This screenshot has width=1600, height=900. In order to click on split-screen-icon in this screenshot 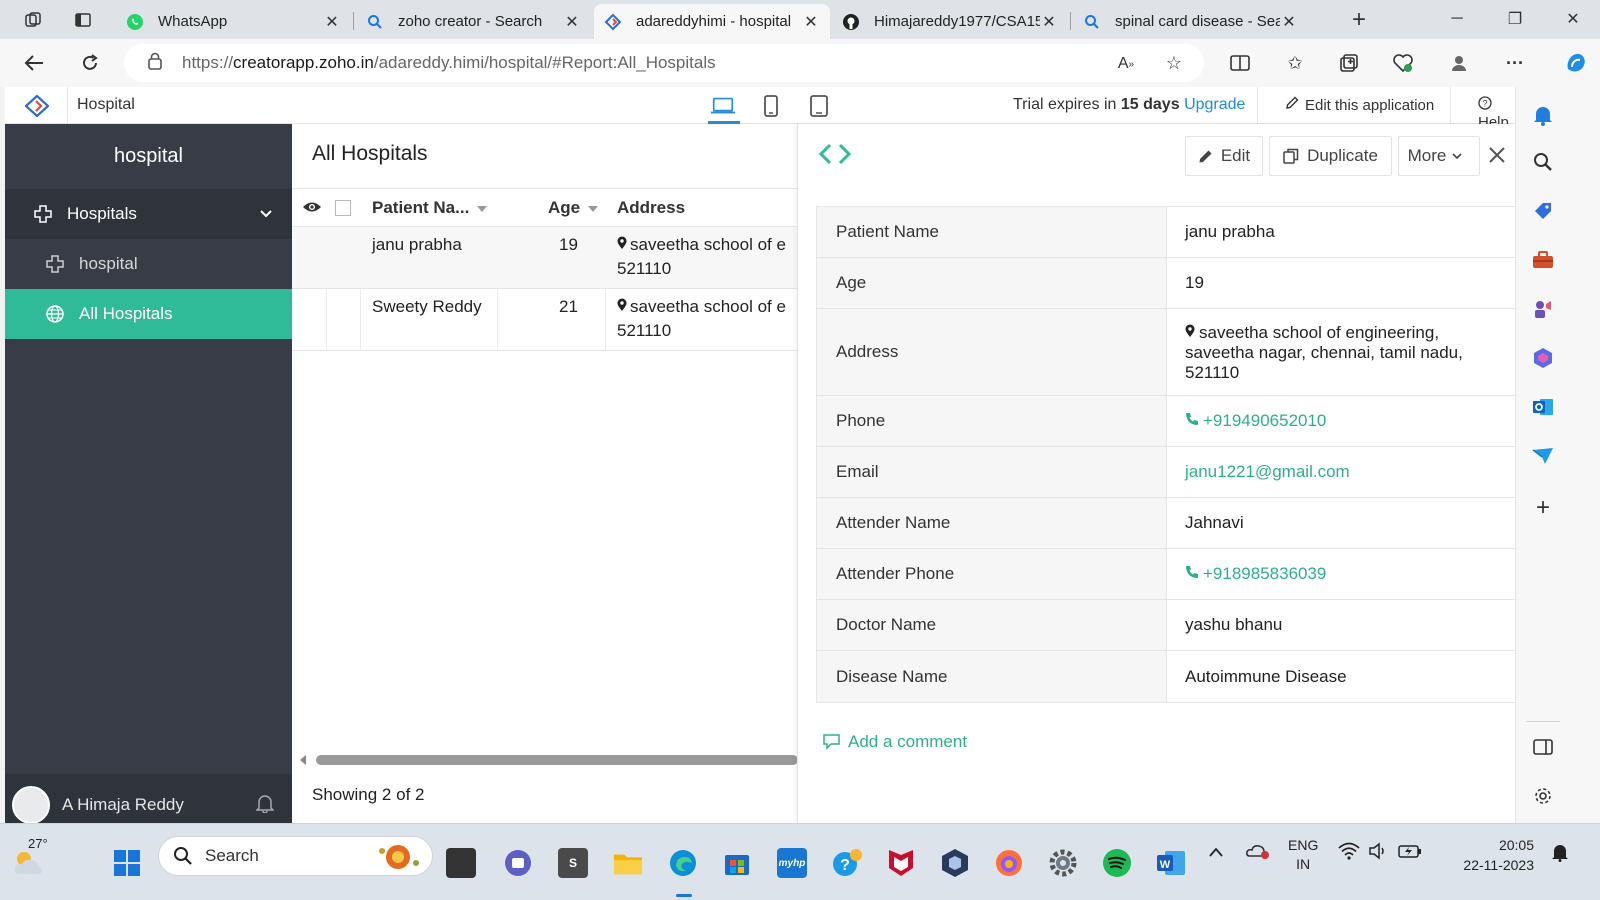, I will do `click(1240, 63)`.